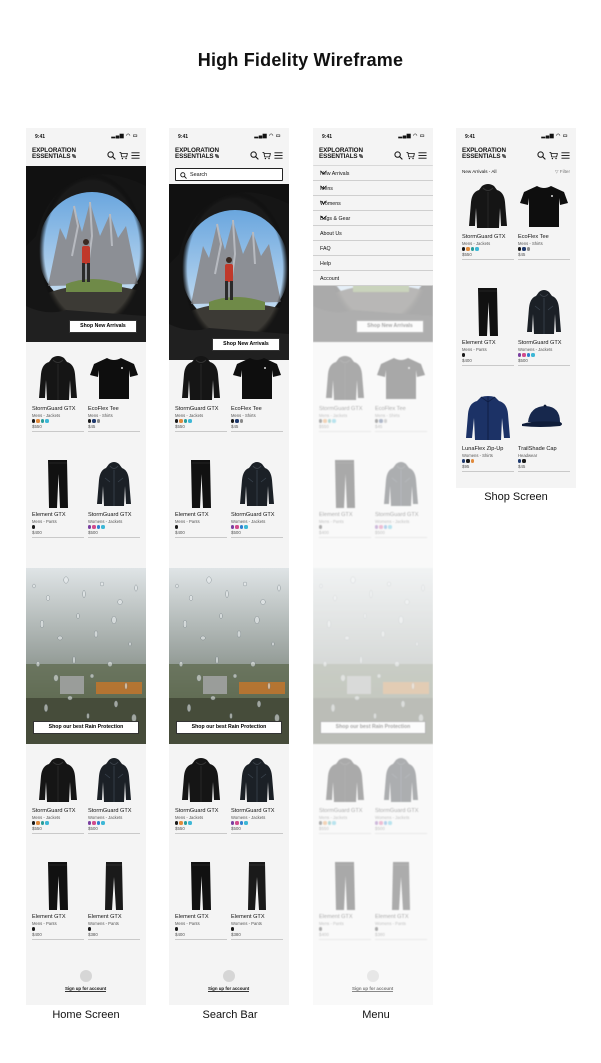 This screenshot has width=601, height=1063. What do you see at coordinates (229, 727) in the screenshot?
I see `shop-rain-protection-button: Shop our best Rain Protection` at bounding box center [229, 727].